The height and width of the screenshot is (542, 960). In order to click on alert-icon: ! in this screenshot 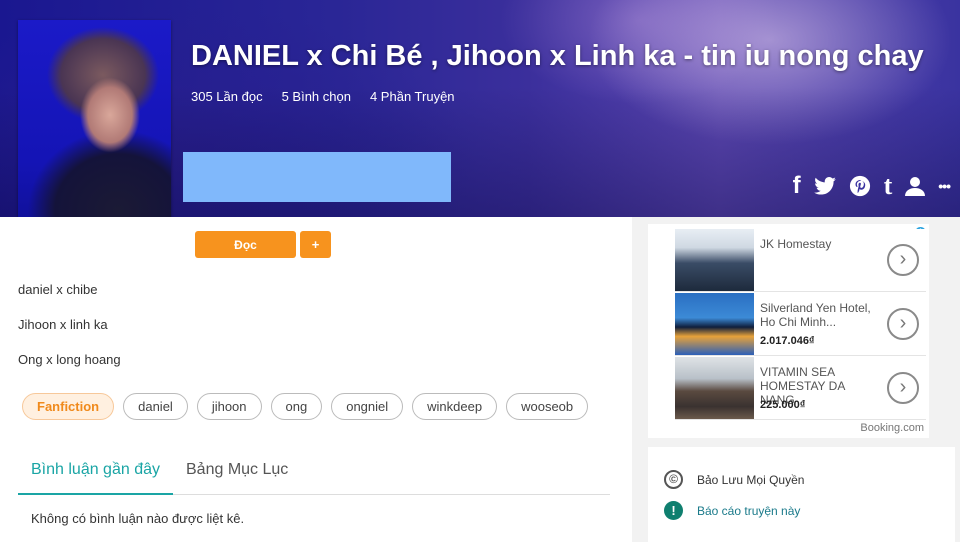, I will do `click(673, 510)`.